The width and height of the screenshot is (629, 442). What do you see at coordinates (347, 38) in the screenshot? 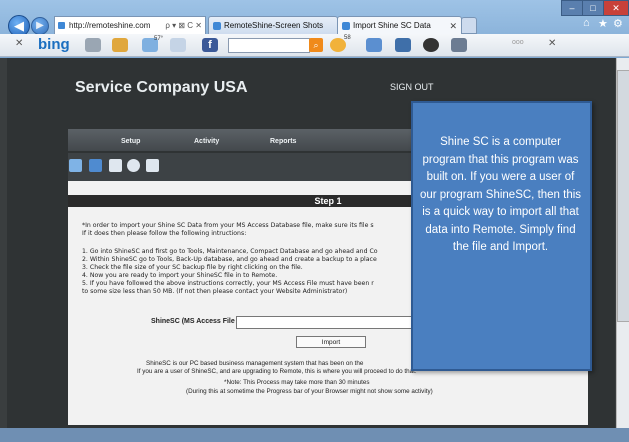
I see `mail-count: 58` at bounding box center [347, 38].